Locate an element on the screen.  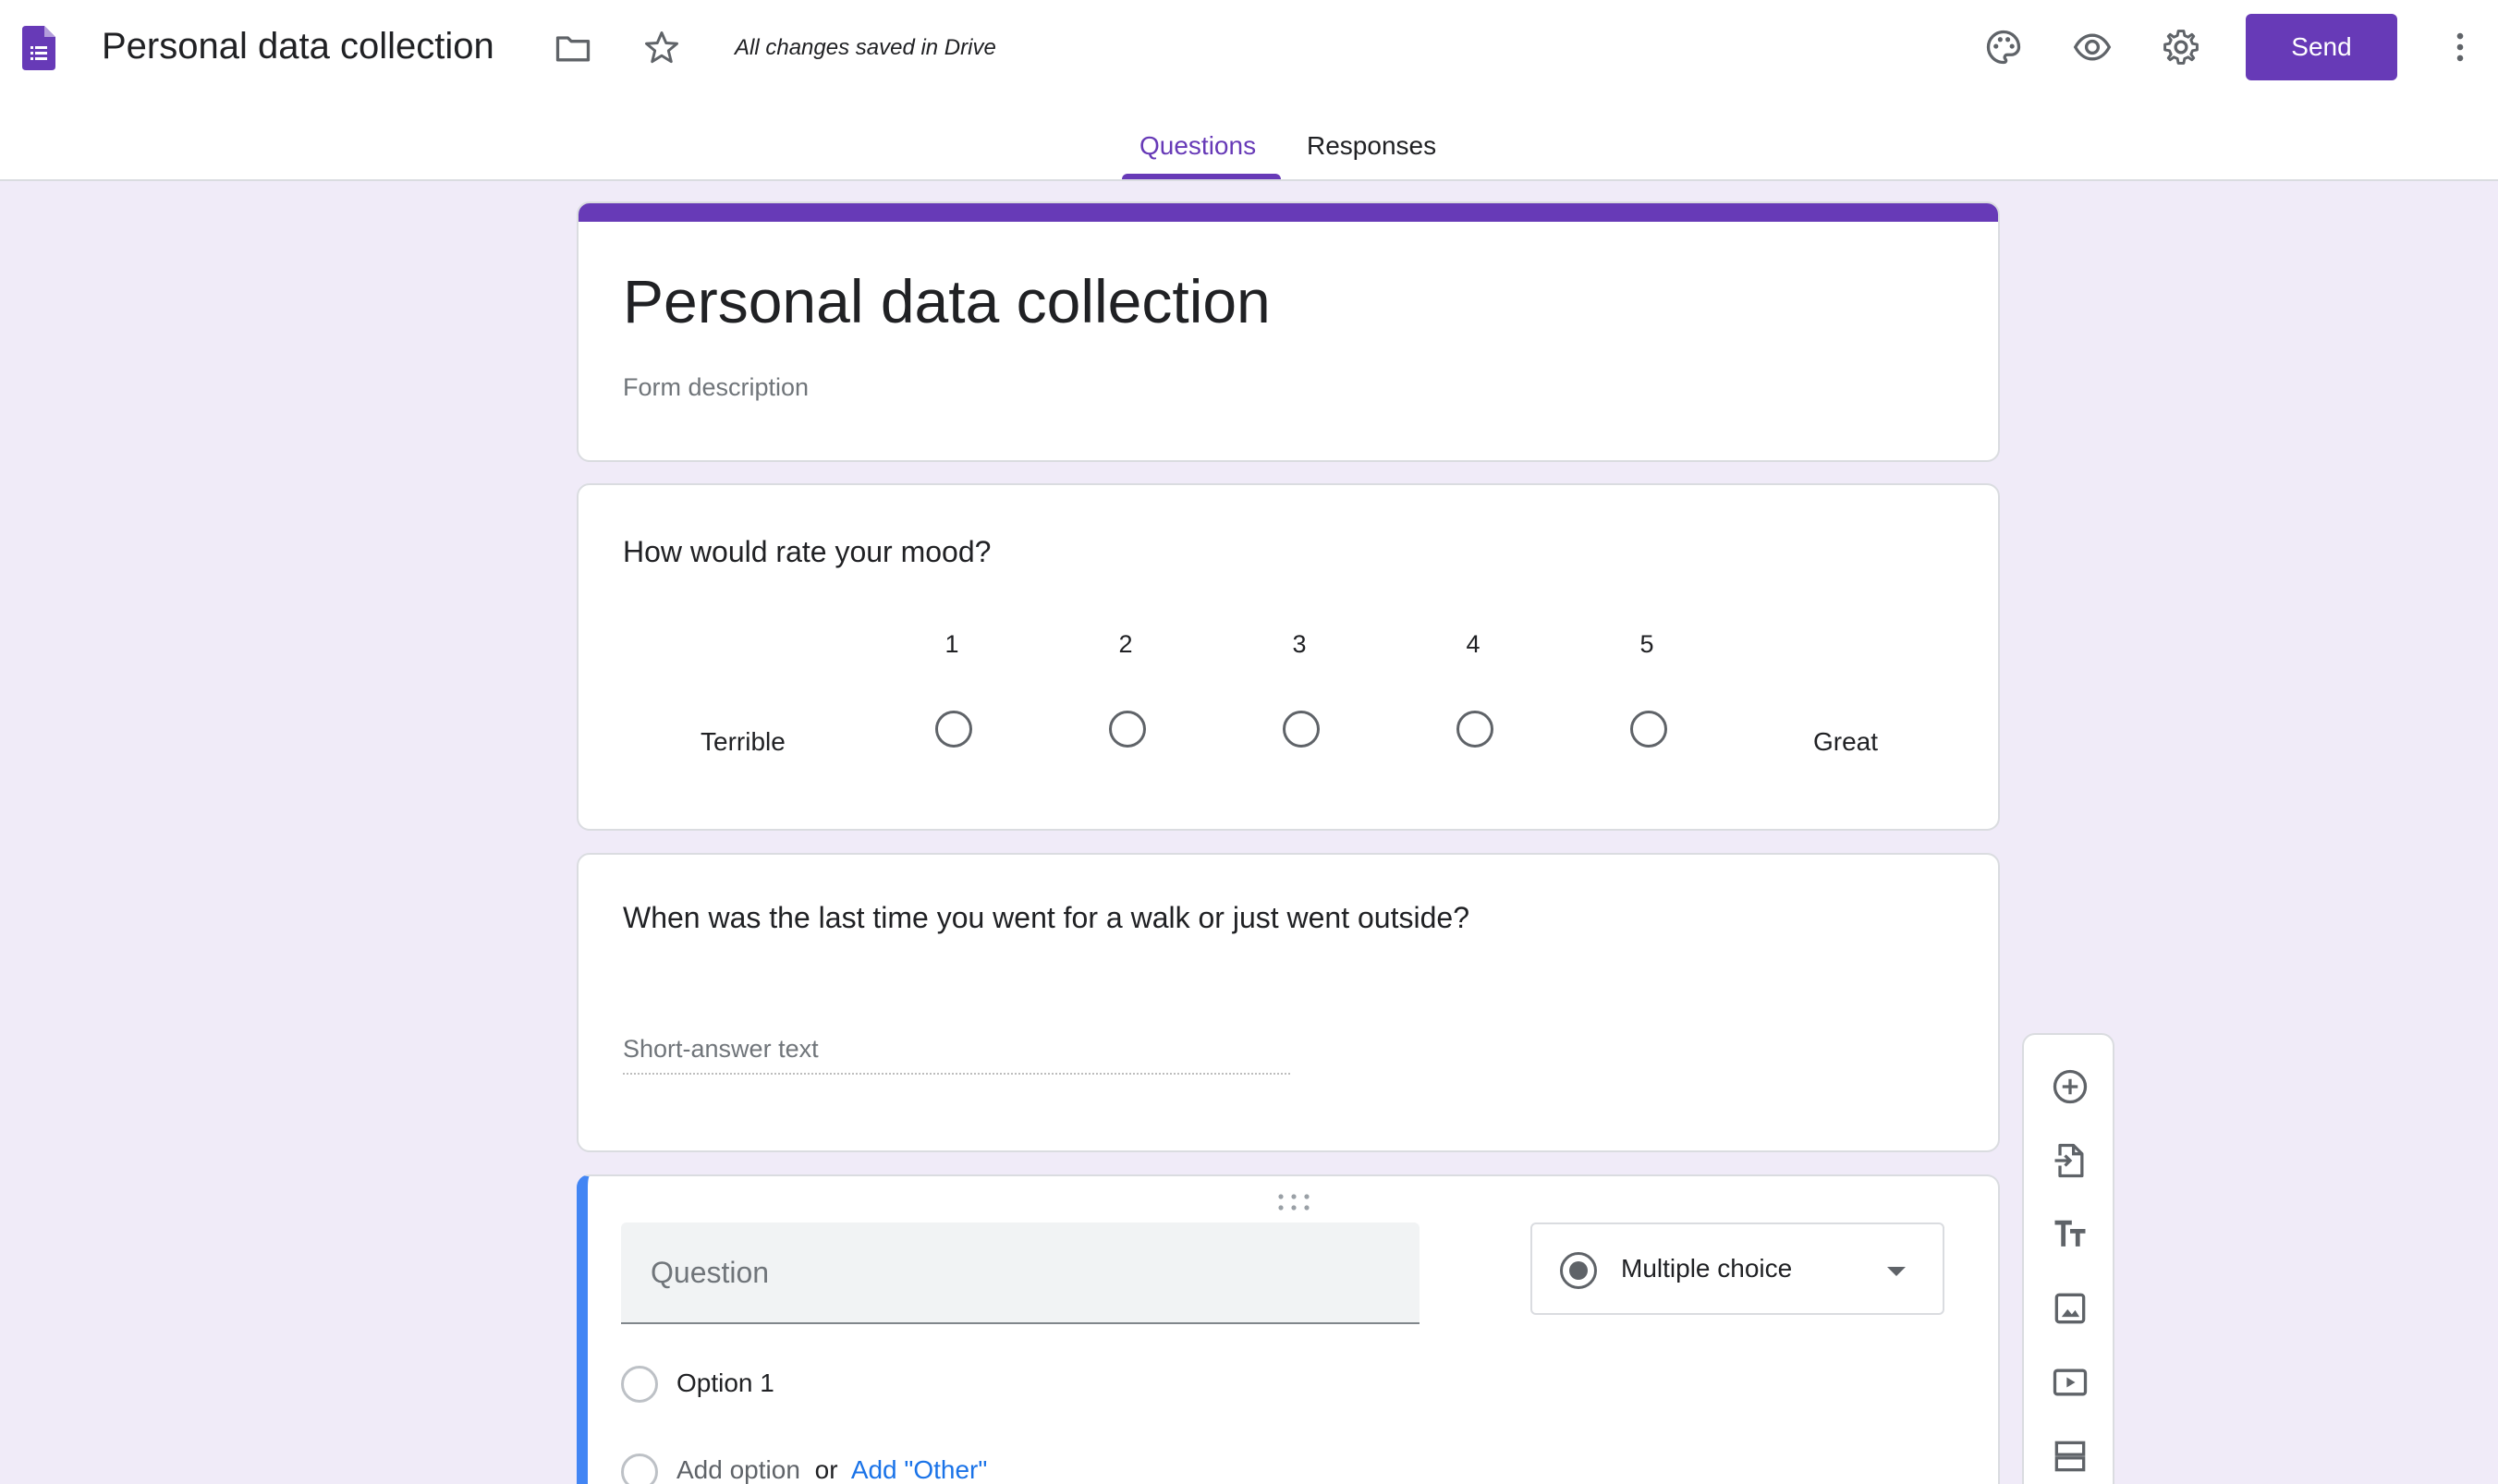
saved-status: All changes saved in Drive is located at coordinates (865, 47).